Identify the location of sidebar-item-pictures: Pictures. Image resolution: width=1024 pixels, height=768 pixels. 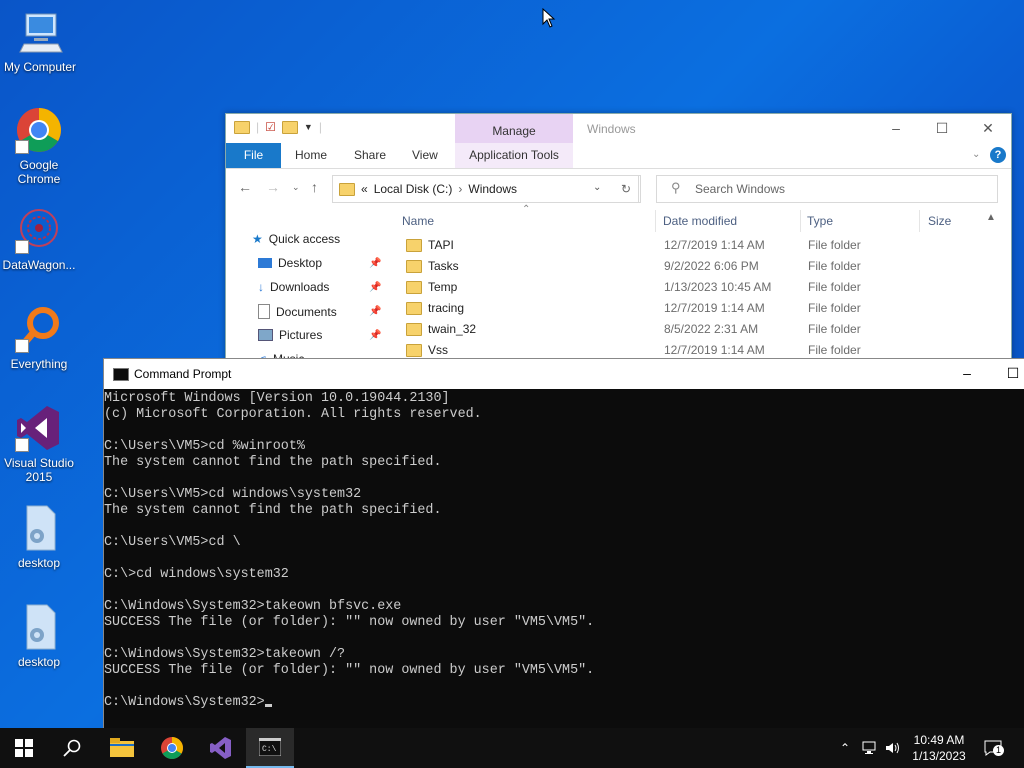
(290, 335).